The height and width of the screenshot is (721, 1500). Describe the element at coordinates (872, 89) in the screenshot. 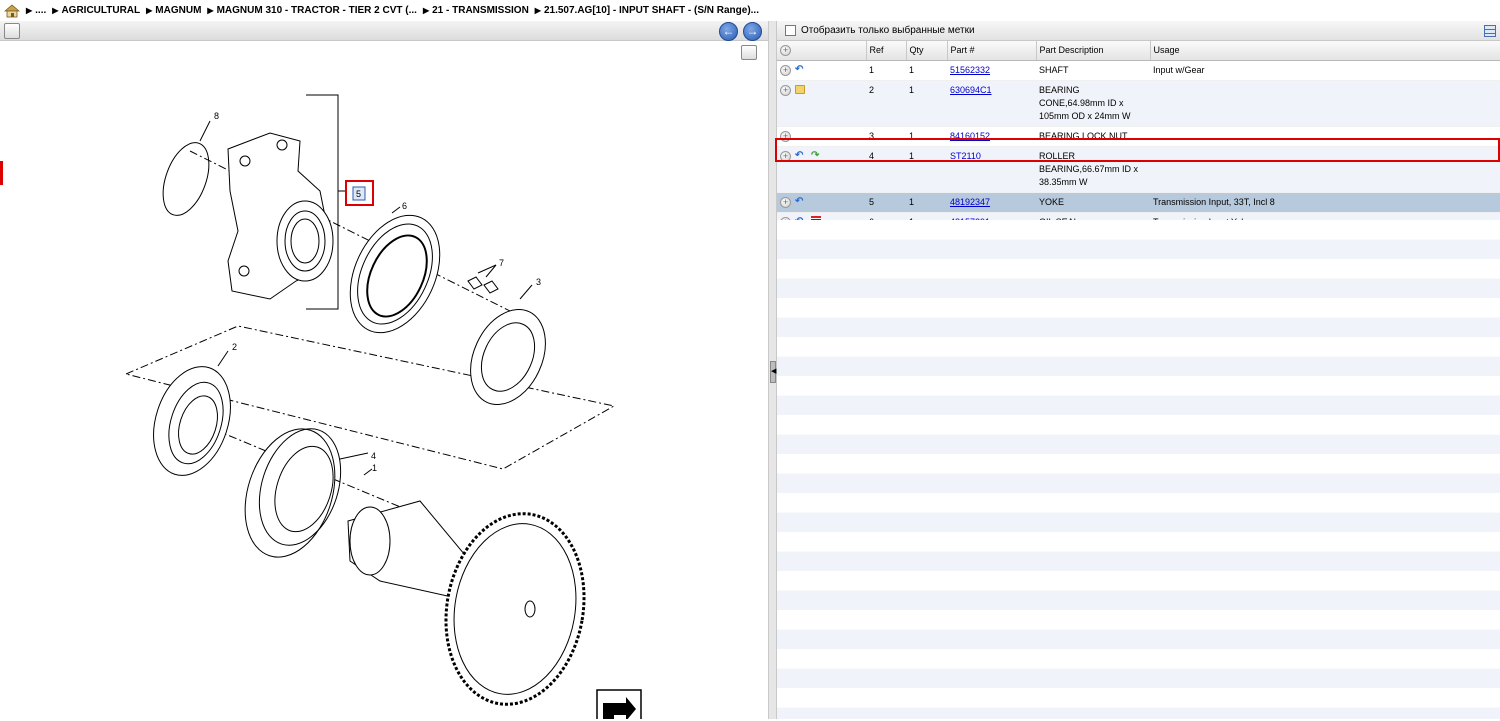

I see `row-ref: 2` at that location.